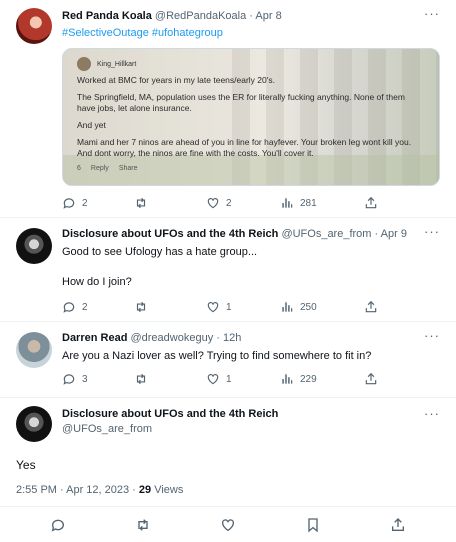  I want to click on tweet-text: How do I join?, so click(97, 282).